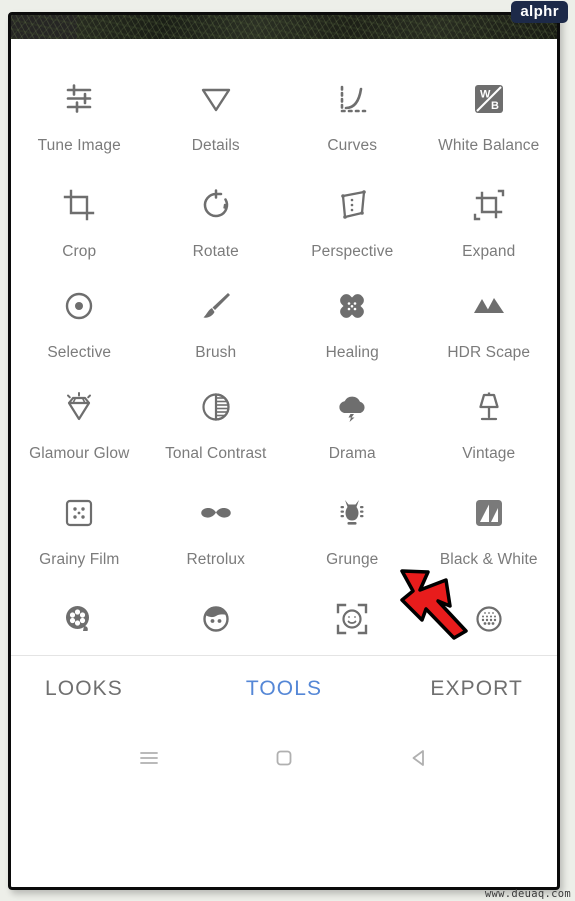  Describe the element at coordinates (489, 145) in the screenshot. I see `tool-label: White Balance` at that location.